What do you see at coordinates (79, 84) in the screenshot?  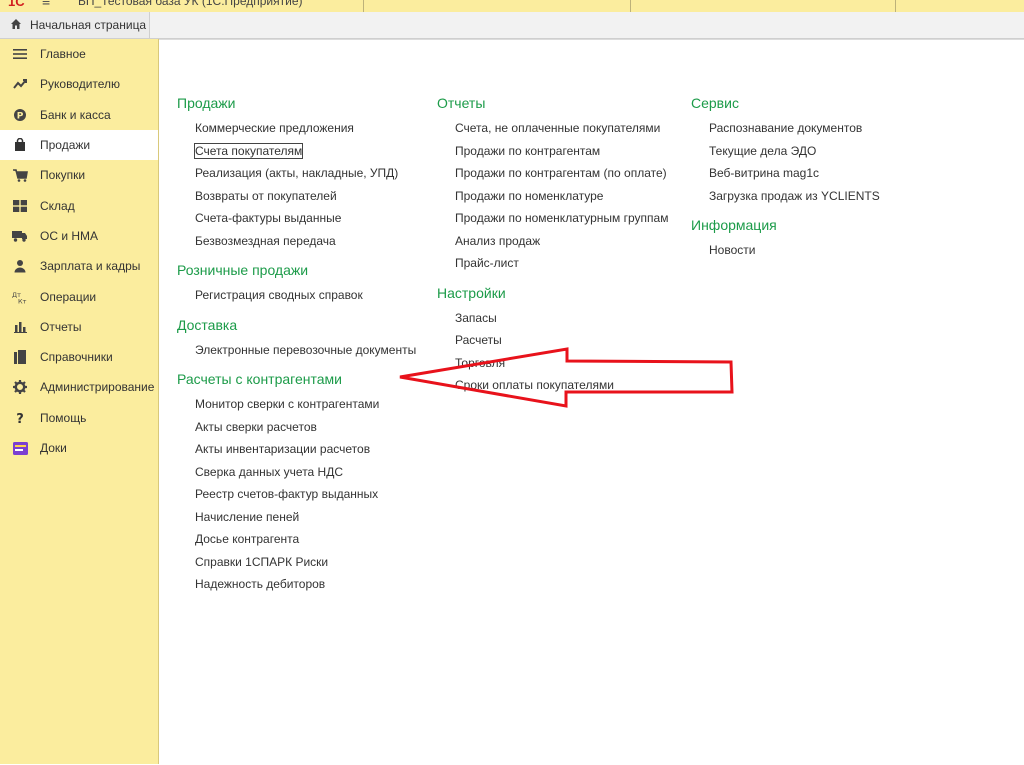 I see `sidebar-item: Руководителю` at bounding box center [79, 84].